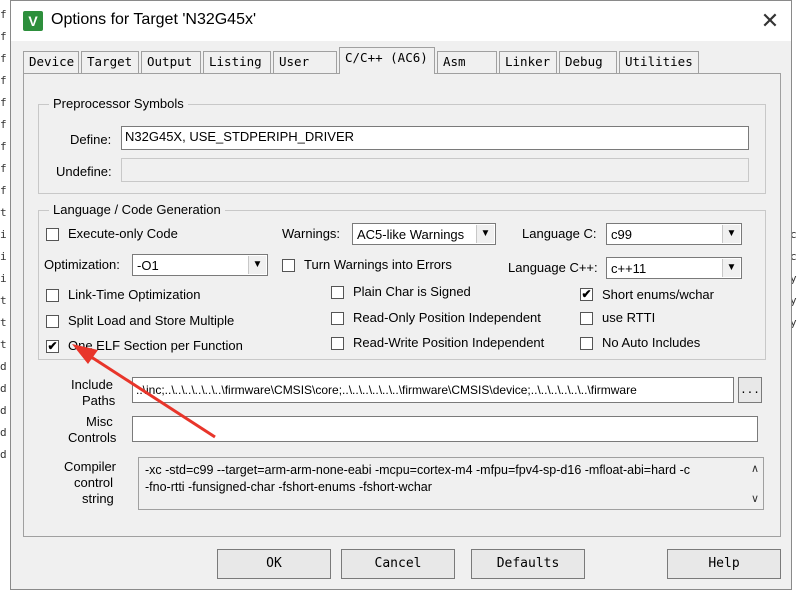  What do you see at coordinates (629, 317) in the screenshot?
I see `rtti-label: use RTTI` at bounding box center [629, 317].